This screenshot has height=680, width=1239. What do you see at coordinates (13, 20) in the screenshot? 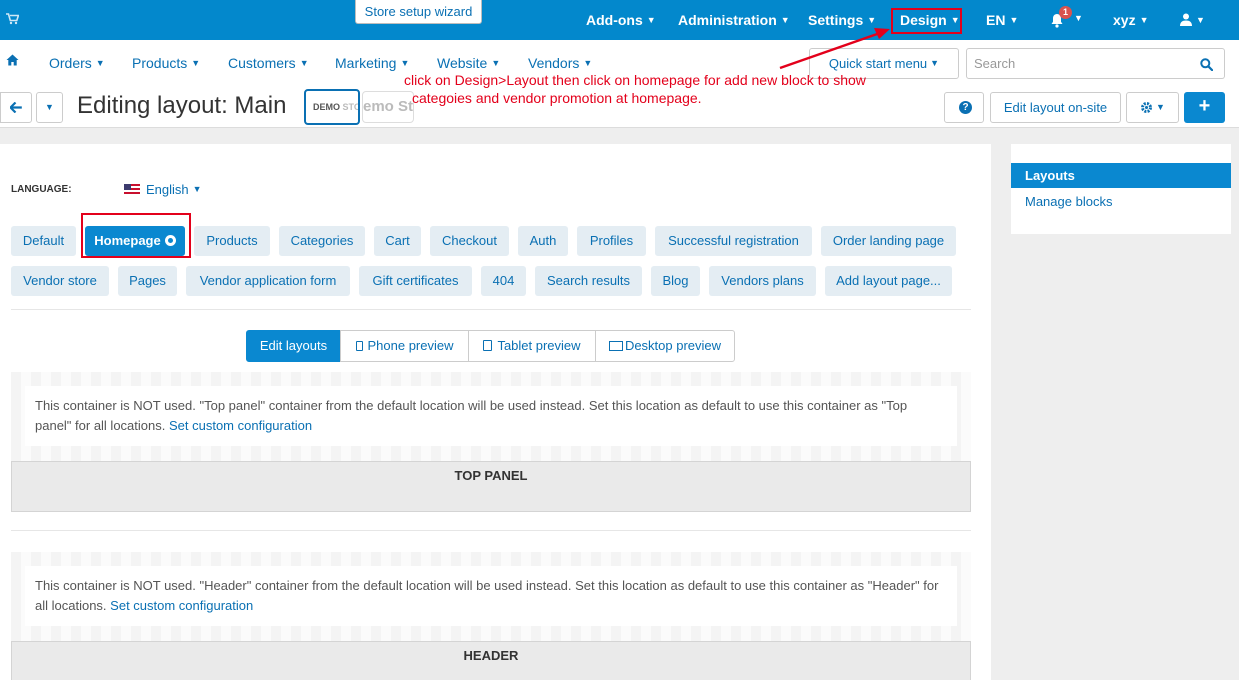
I see `cart-icon` at bounding box center [13, 20].